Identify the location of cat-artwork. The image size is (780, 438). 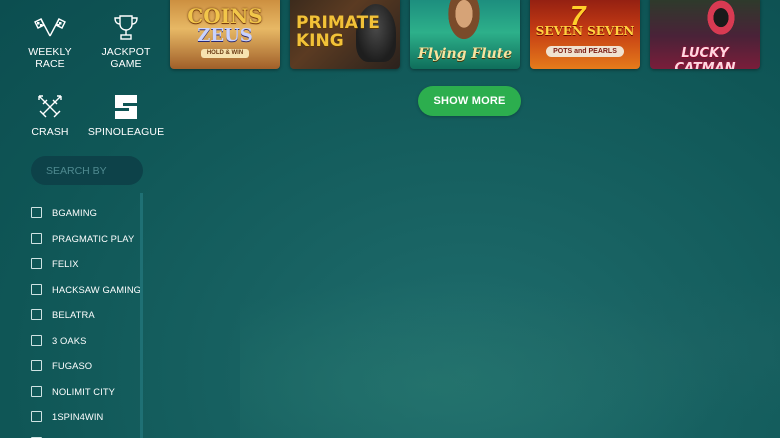
(721, 22).